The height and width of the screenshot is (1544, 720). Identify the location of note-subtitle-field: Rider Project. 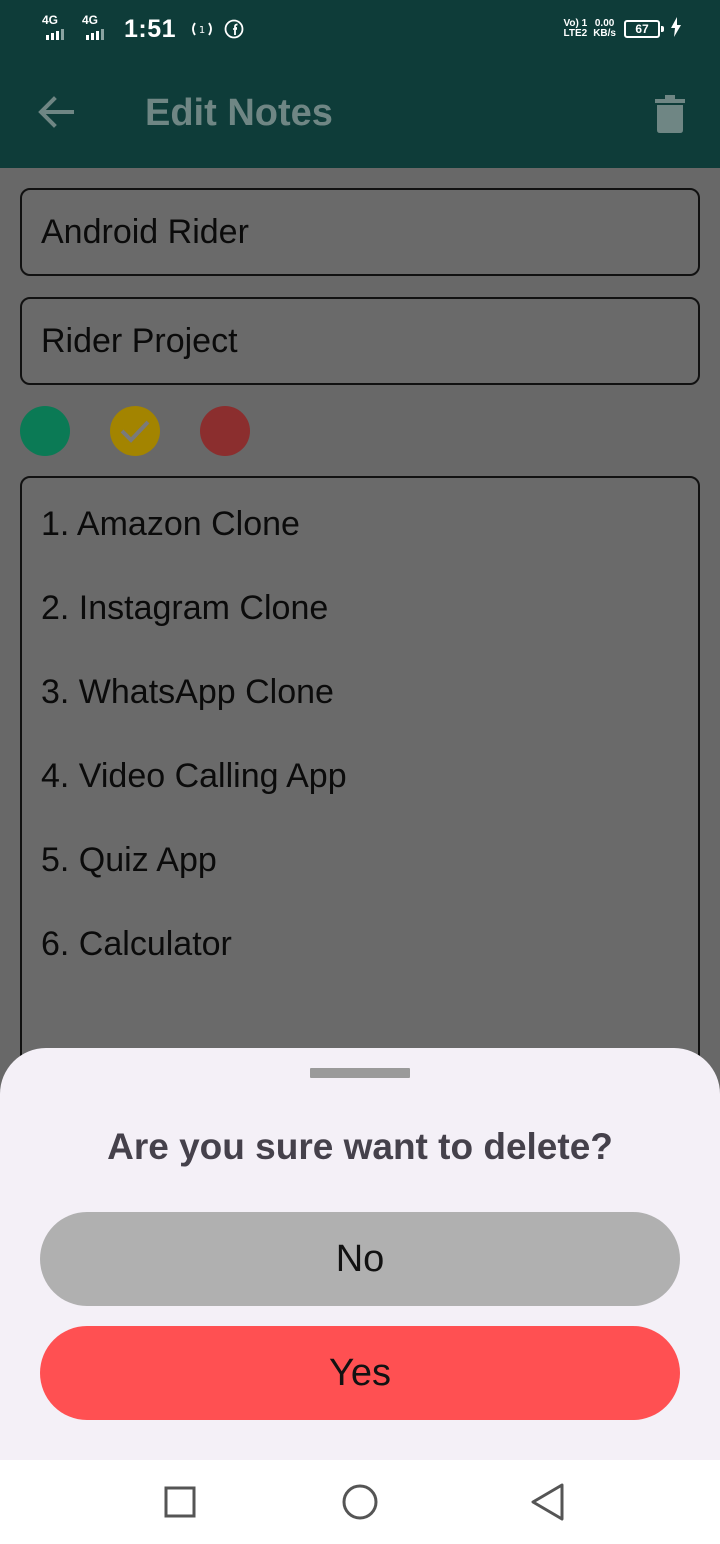
(360, 341).